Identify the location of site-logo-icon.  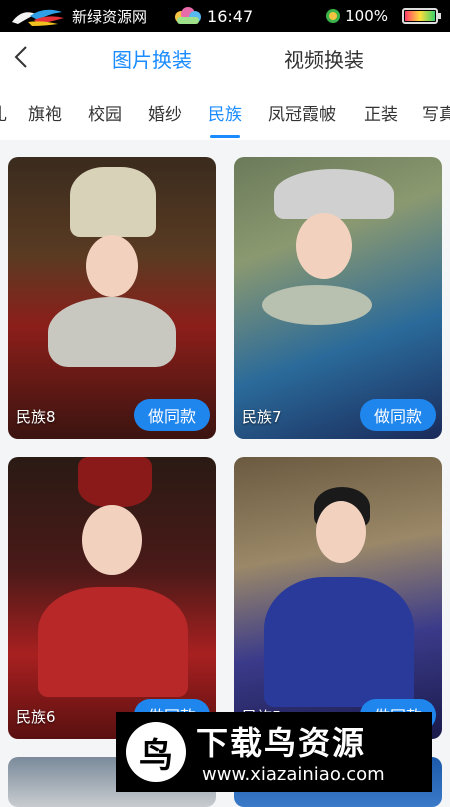
(37, 16).